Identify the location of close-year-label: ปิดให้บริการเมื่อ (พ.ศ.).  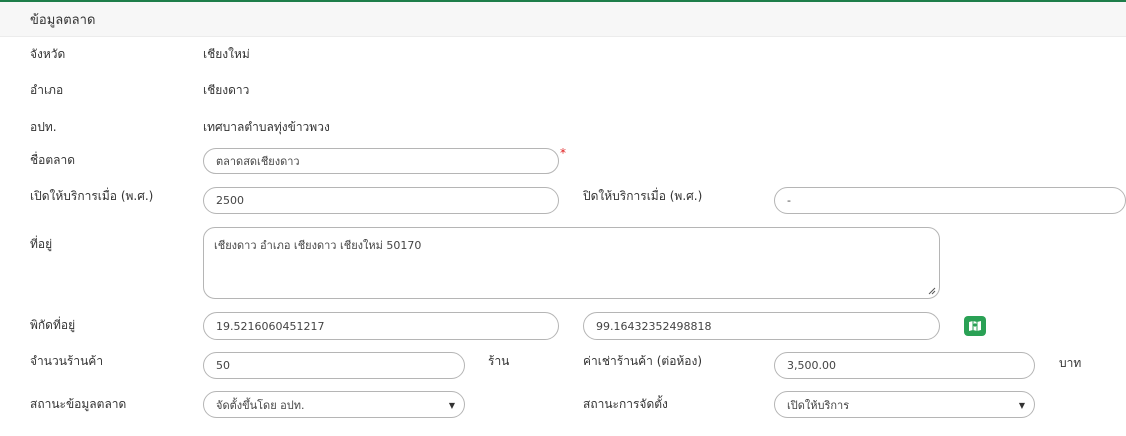
(643, 196).